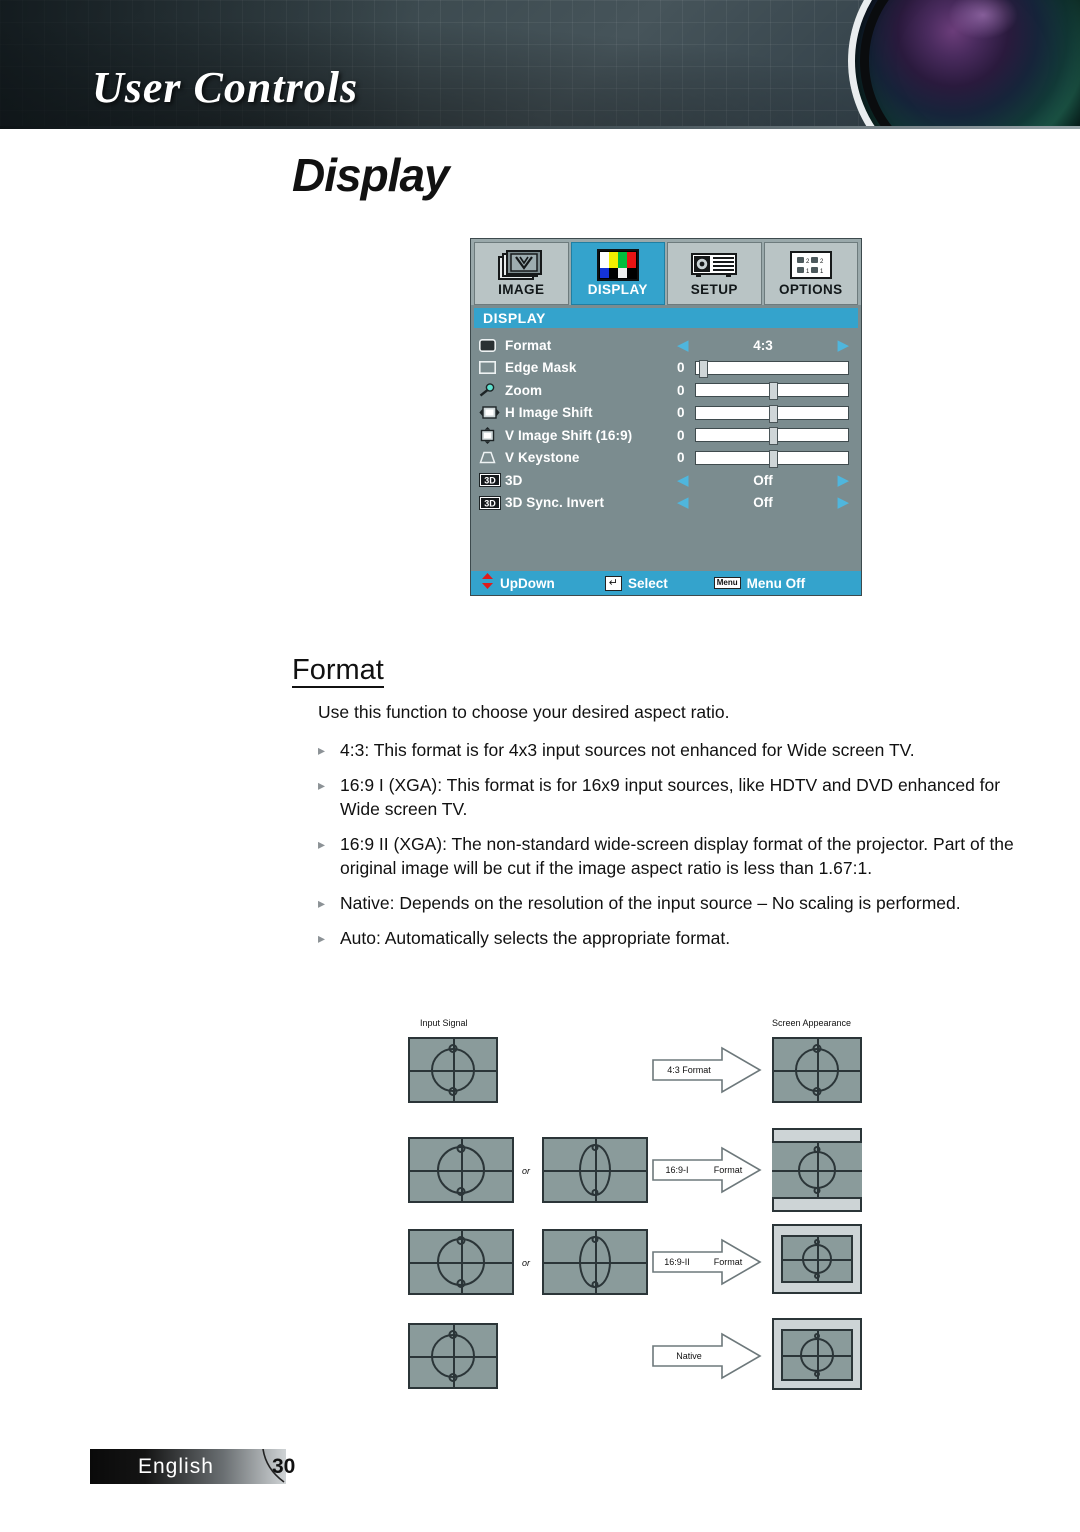 This screenshot has width=1080, height=1532. I want to click on format-screen-icon, so click(492, 345).